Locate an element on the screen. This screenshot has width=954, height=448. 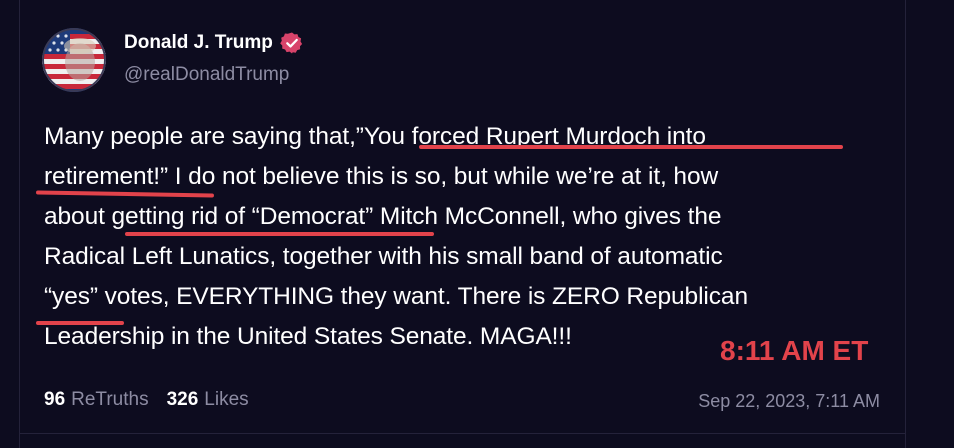
likes-label: Likes is located at coordinates (226, 399).